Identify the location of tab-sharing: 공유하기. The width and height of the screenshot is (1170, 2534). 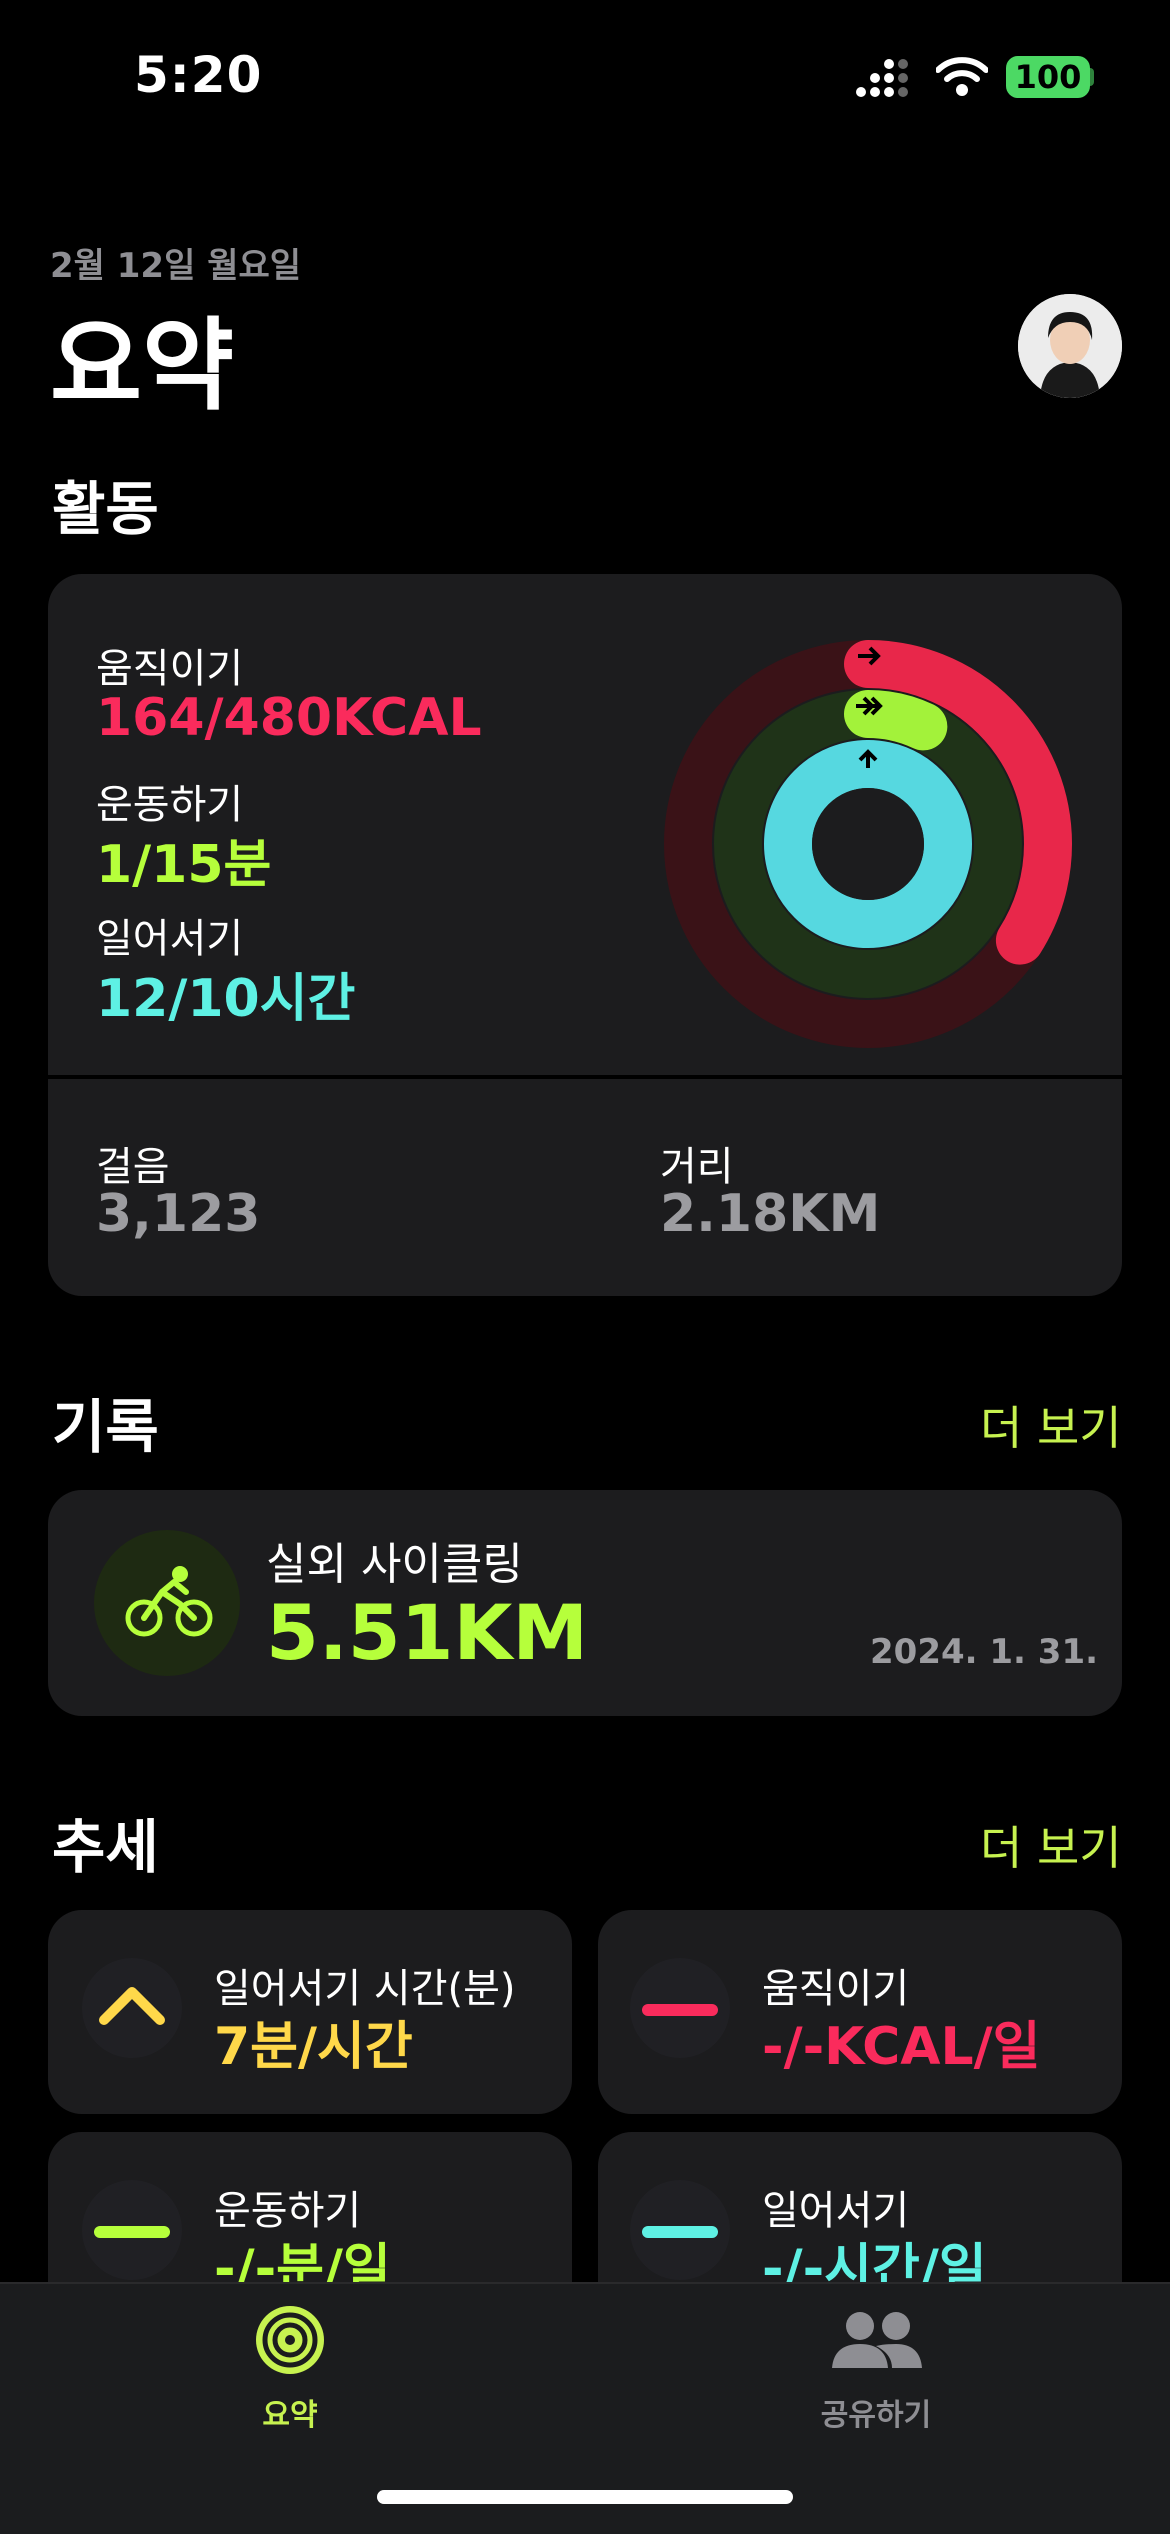
(876, 2366).